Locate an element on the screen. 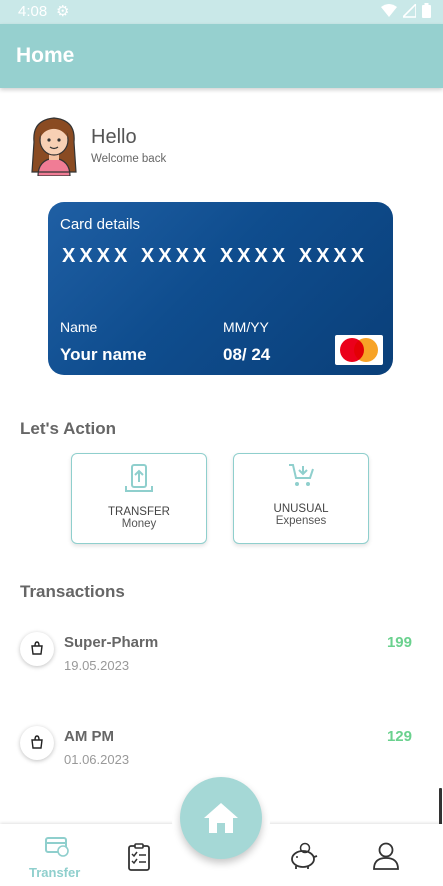 The width and height of the screenshot is (443, 886). transaction-amount: 199 is located at coordinates (399, 642).